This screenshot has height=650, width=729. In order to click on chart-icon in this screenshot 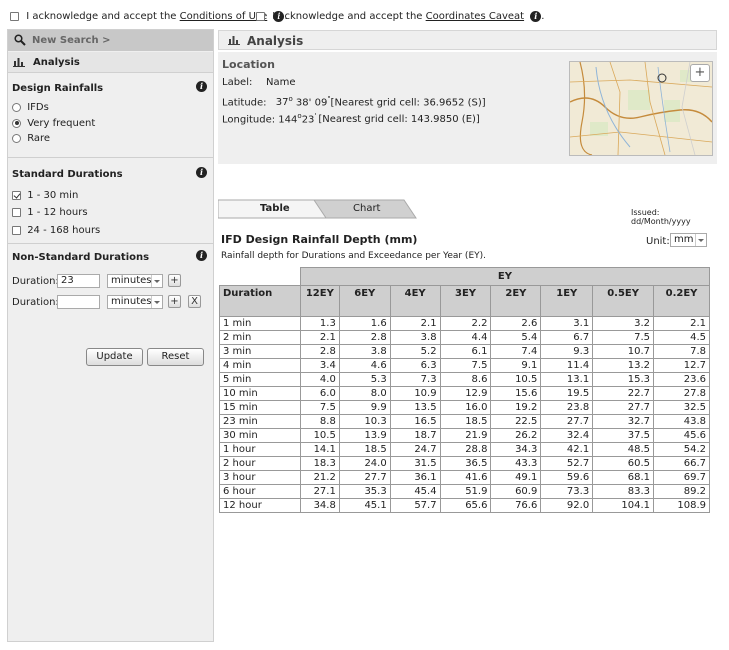, I will do `click(19, 62)`.